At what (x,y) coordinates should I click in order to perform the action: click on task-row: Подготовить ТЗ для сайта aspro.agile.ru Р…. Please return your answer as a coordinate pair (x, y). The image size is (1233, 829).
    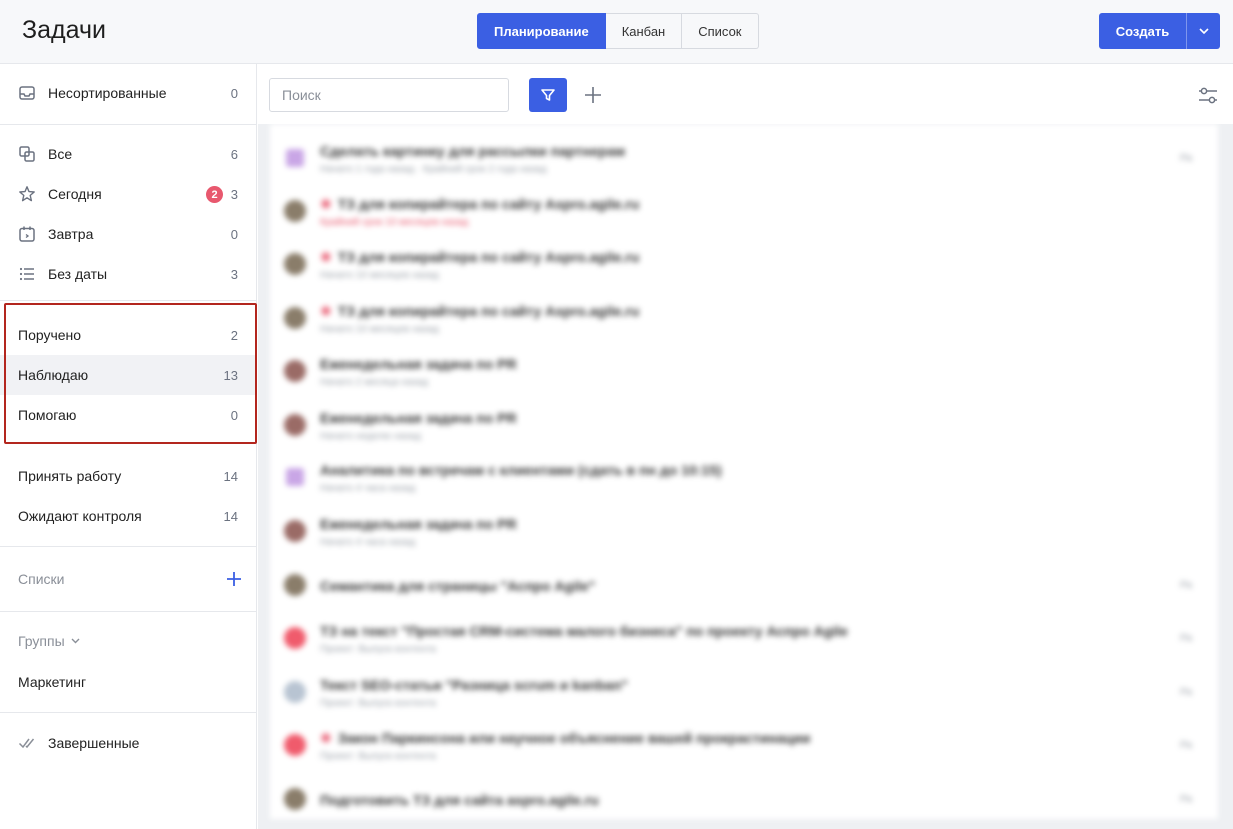
    Looking at the image, I should click on (744, 795).